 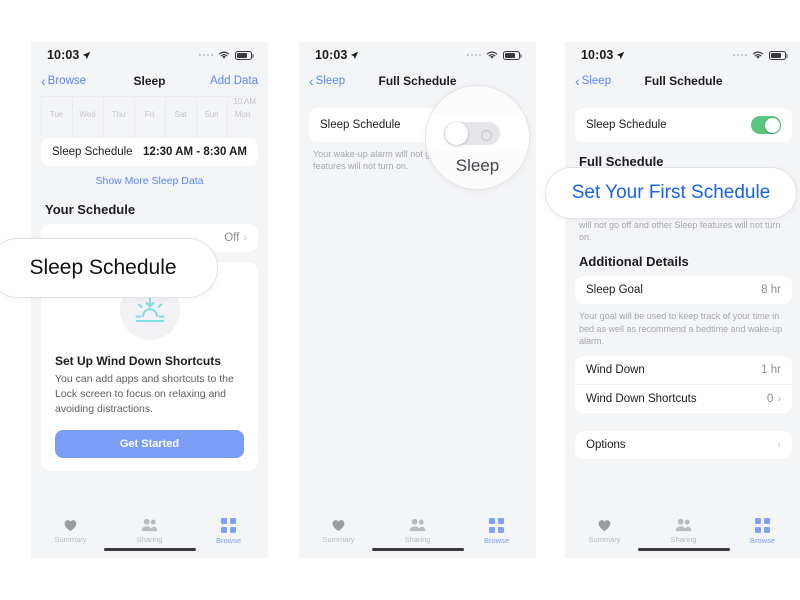 I want to click on chart-axis-label: 10 AM, so click(x=244, y=101).